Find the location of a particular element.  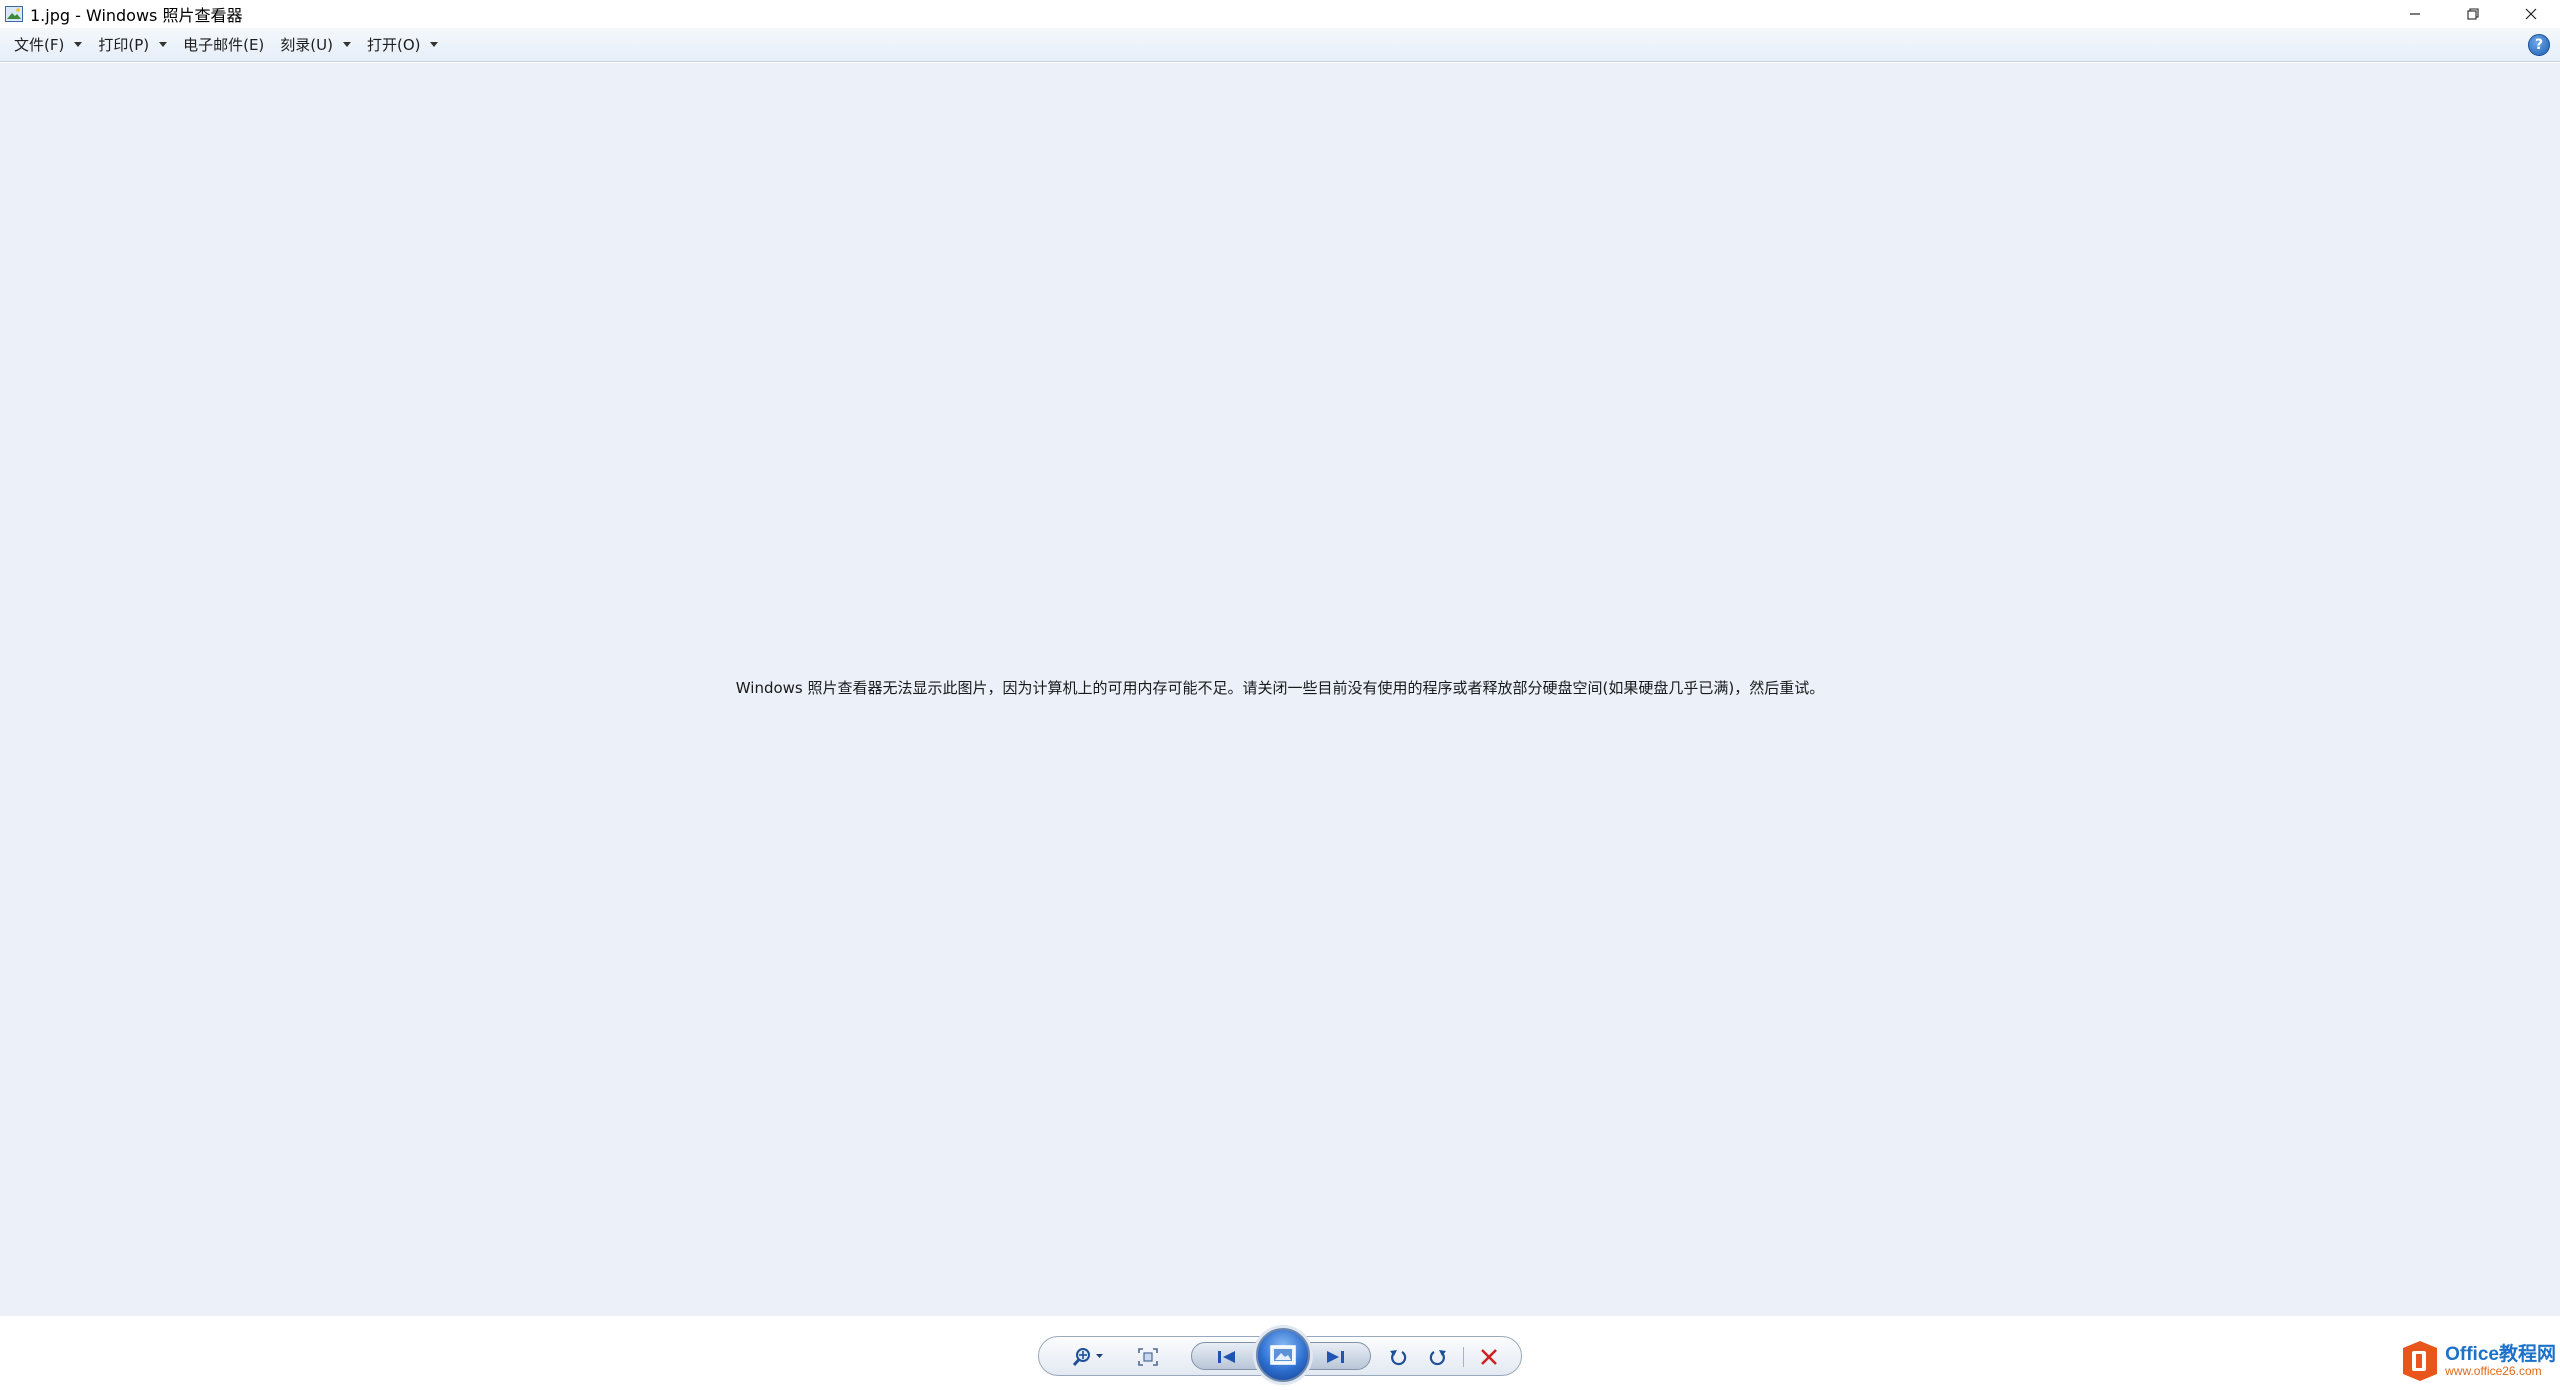

watermark-brand: Office教程网 is located at coordinates (2500, 1354).